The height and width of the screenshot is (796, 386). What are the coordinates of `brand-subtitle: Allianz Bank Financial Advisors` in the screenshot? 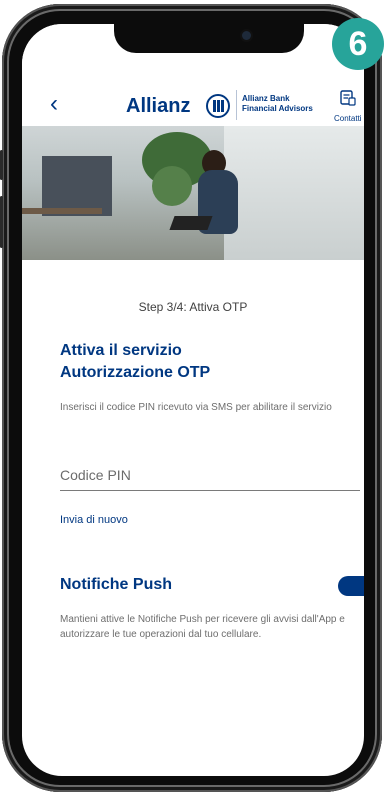 It's located at (277, 104).